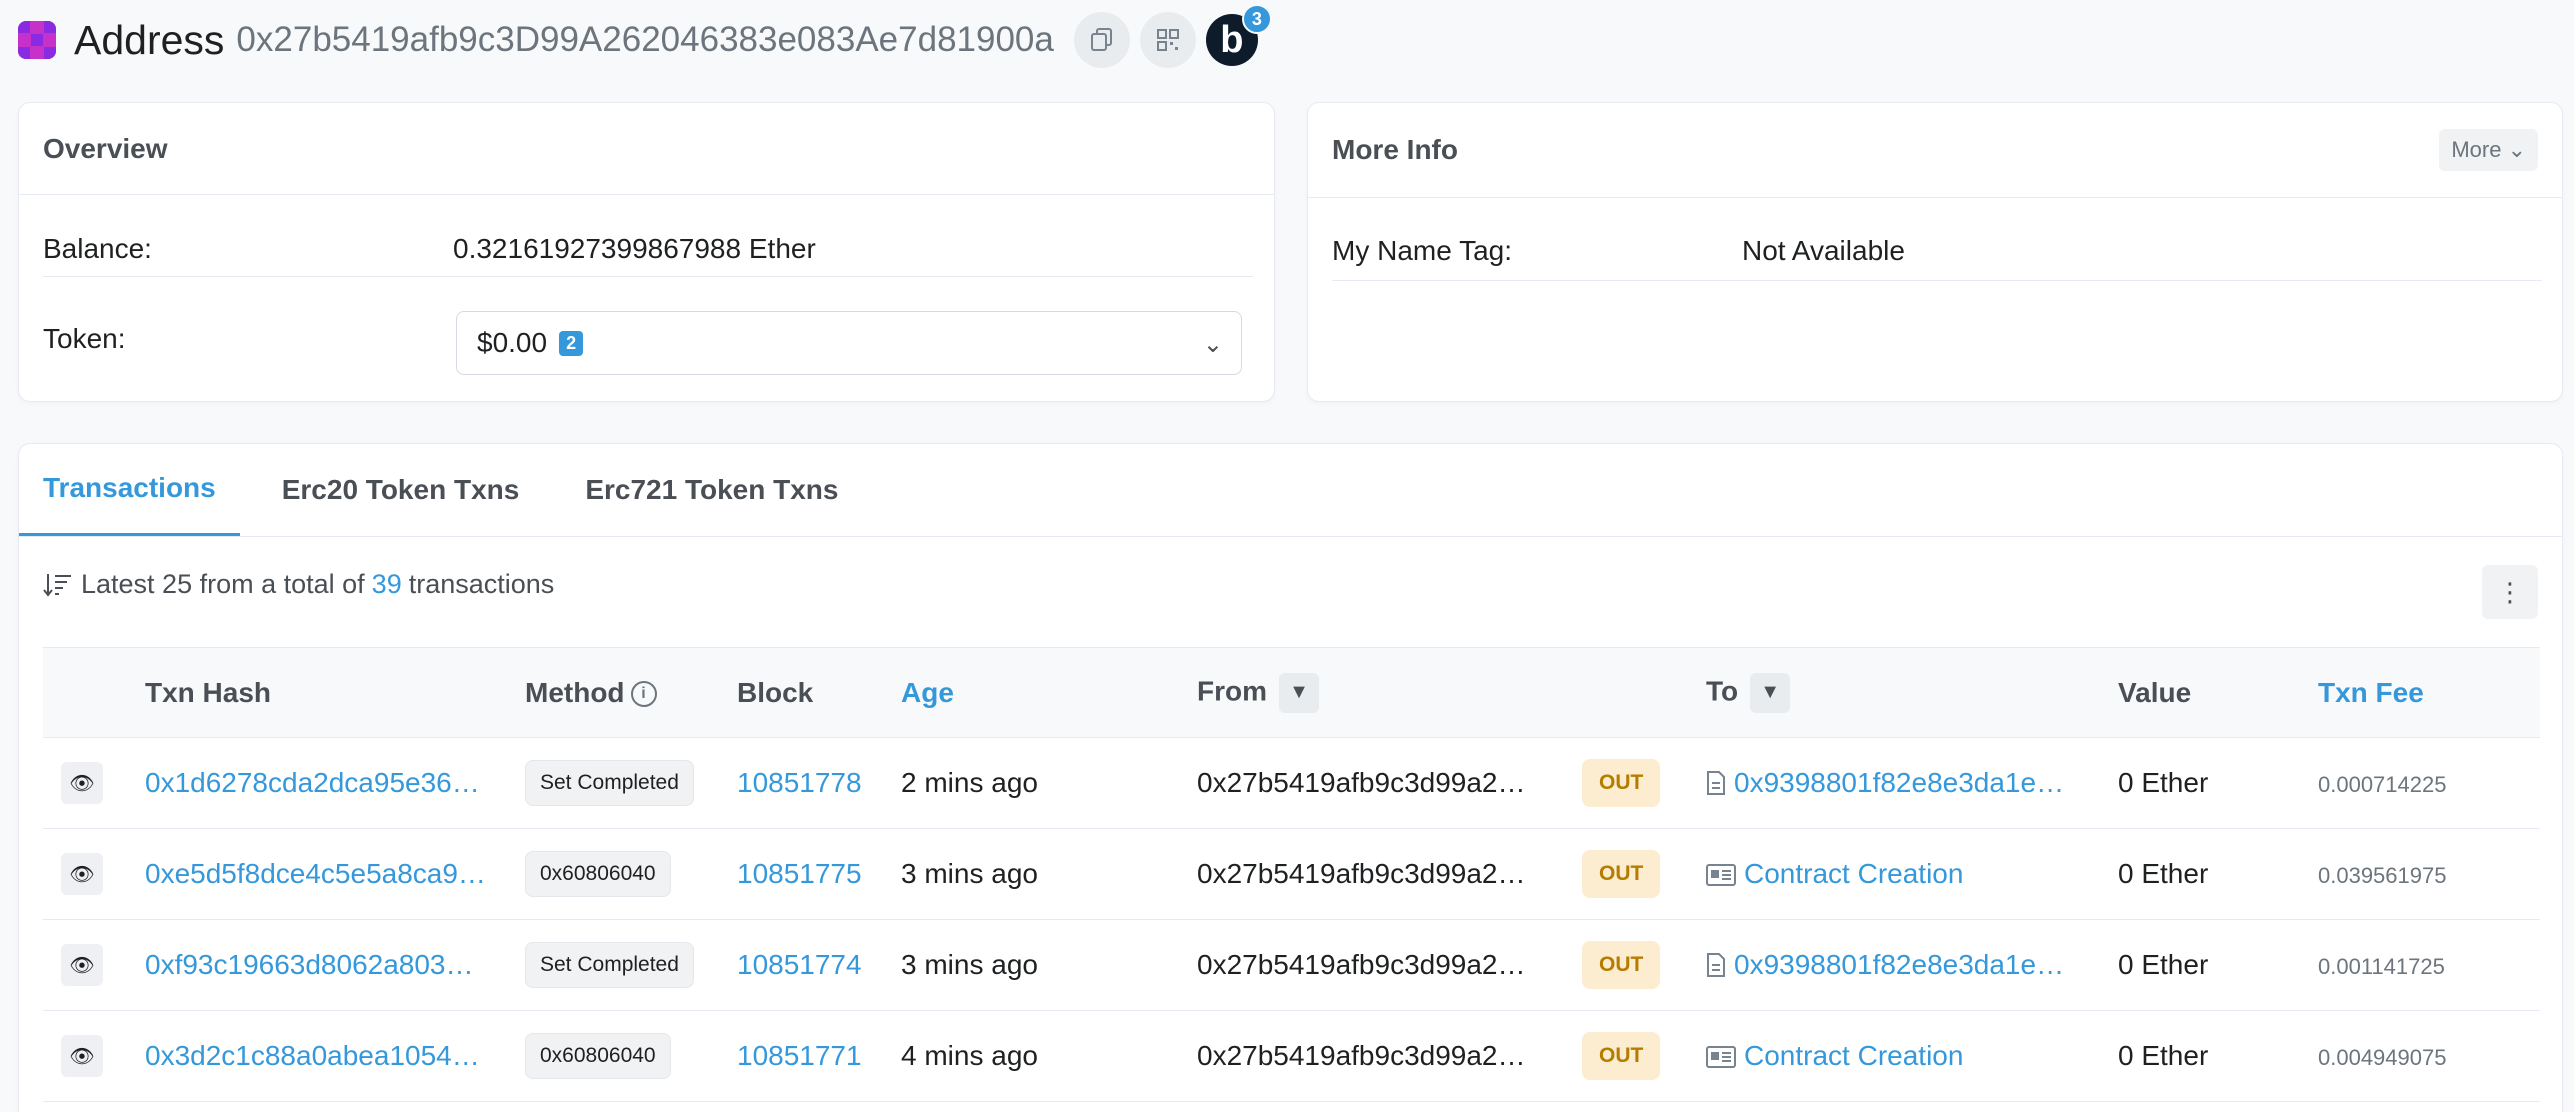  Describe the element at coordinates (387, 584) in the screenshot. I see `summary-total-link: 39` at that location.